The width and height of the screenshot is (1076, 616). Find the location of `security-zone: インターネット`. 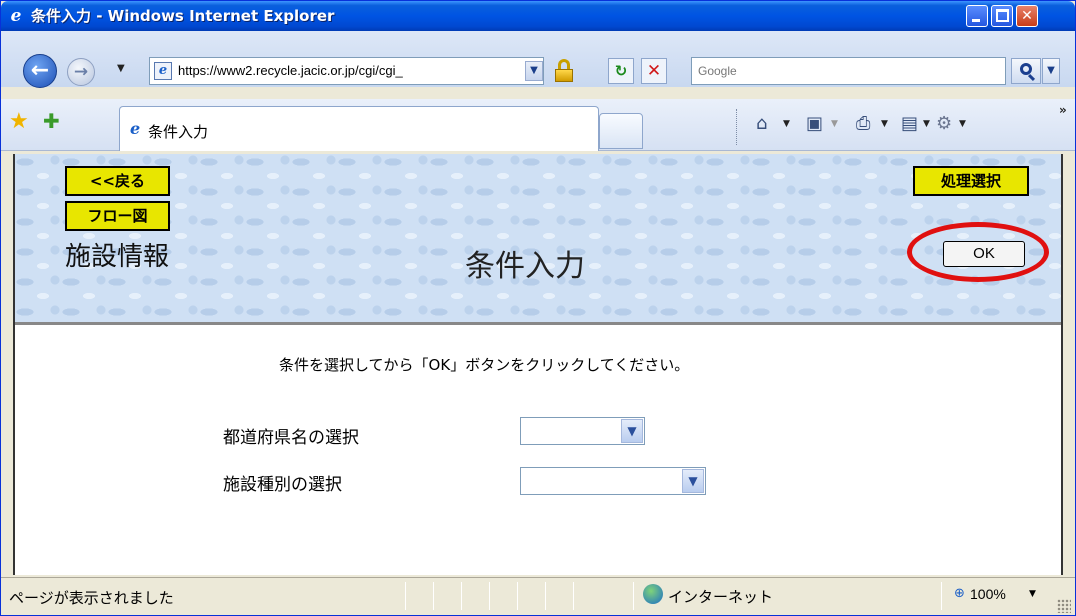

security-zone: インターネット is located at coordinates (720, 596).